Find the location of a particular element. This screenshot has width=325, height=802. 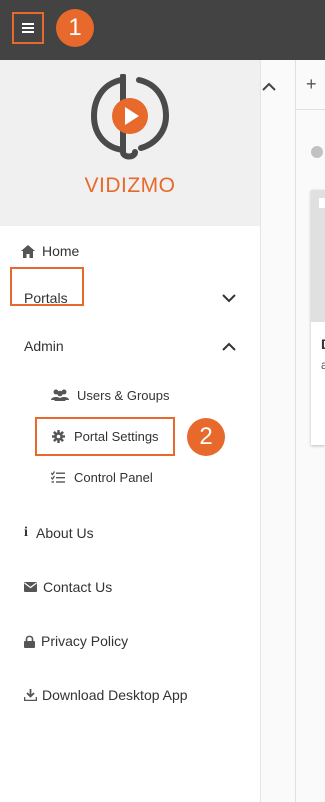

panel-divider is located at coordinates (295, 431).